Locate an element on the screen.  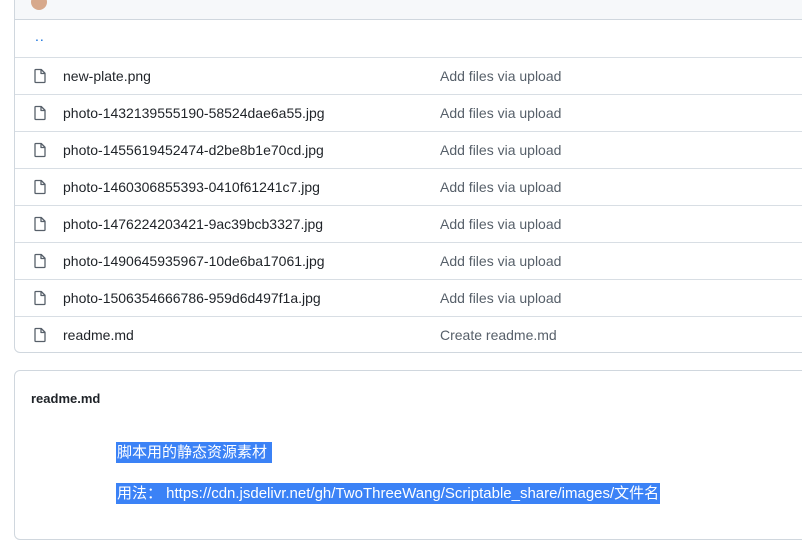
readme-title: readme.md is located at coordinates (66, 398).